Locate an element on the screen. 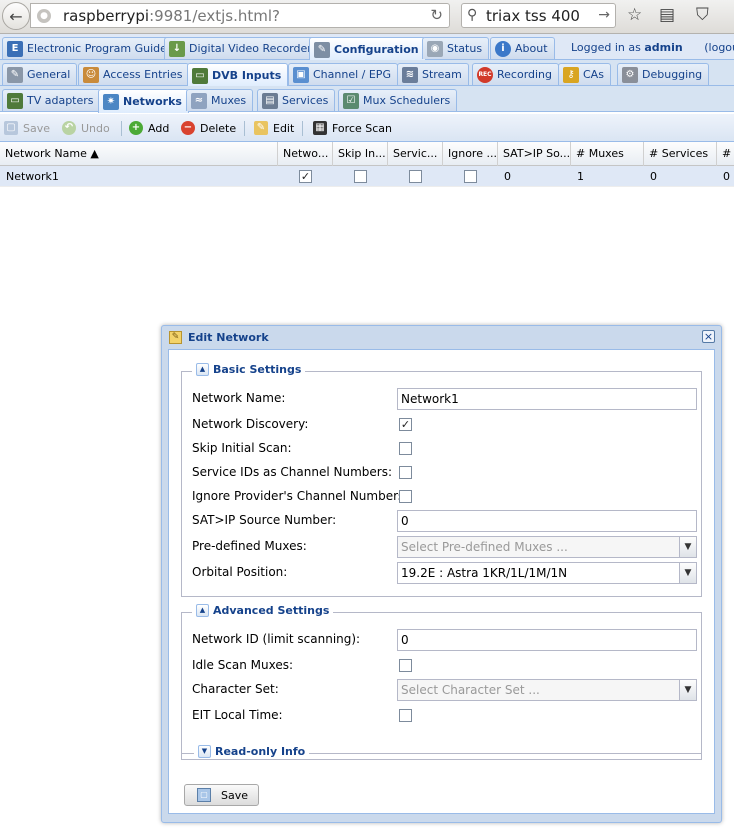 This screenshot has height=832, width=734. force-scan-button: ▦ Force Scan is located at coordinates (352, 128).